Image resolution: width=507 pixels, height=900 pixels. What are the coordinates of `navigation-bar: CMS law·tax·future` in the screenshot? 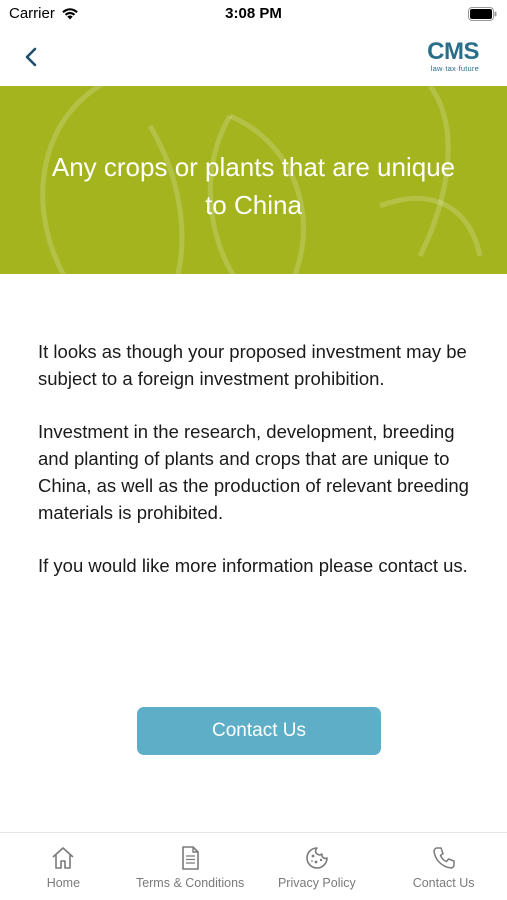 It's located at (253, 57).